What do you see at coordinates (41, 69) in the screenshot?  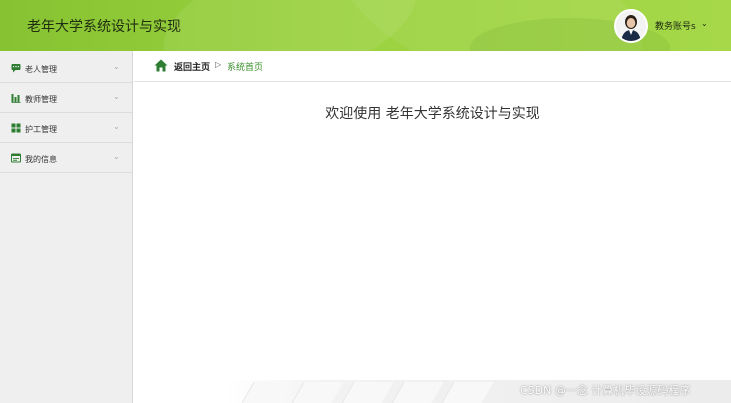 I see `sidebar-item-label: 老人管理` at bounding box center [41, 69].